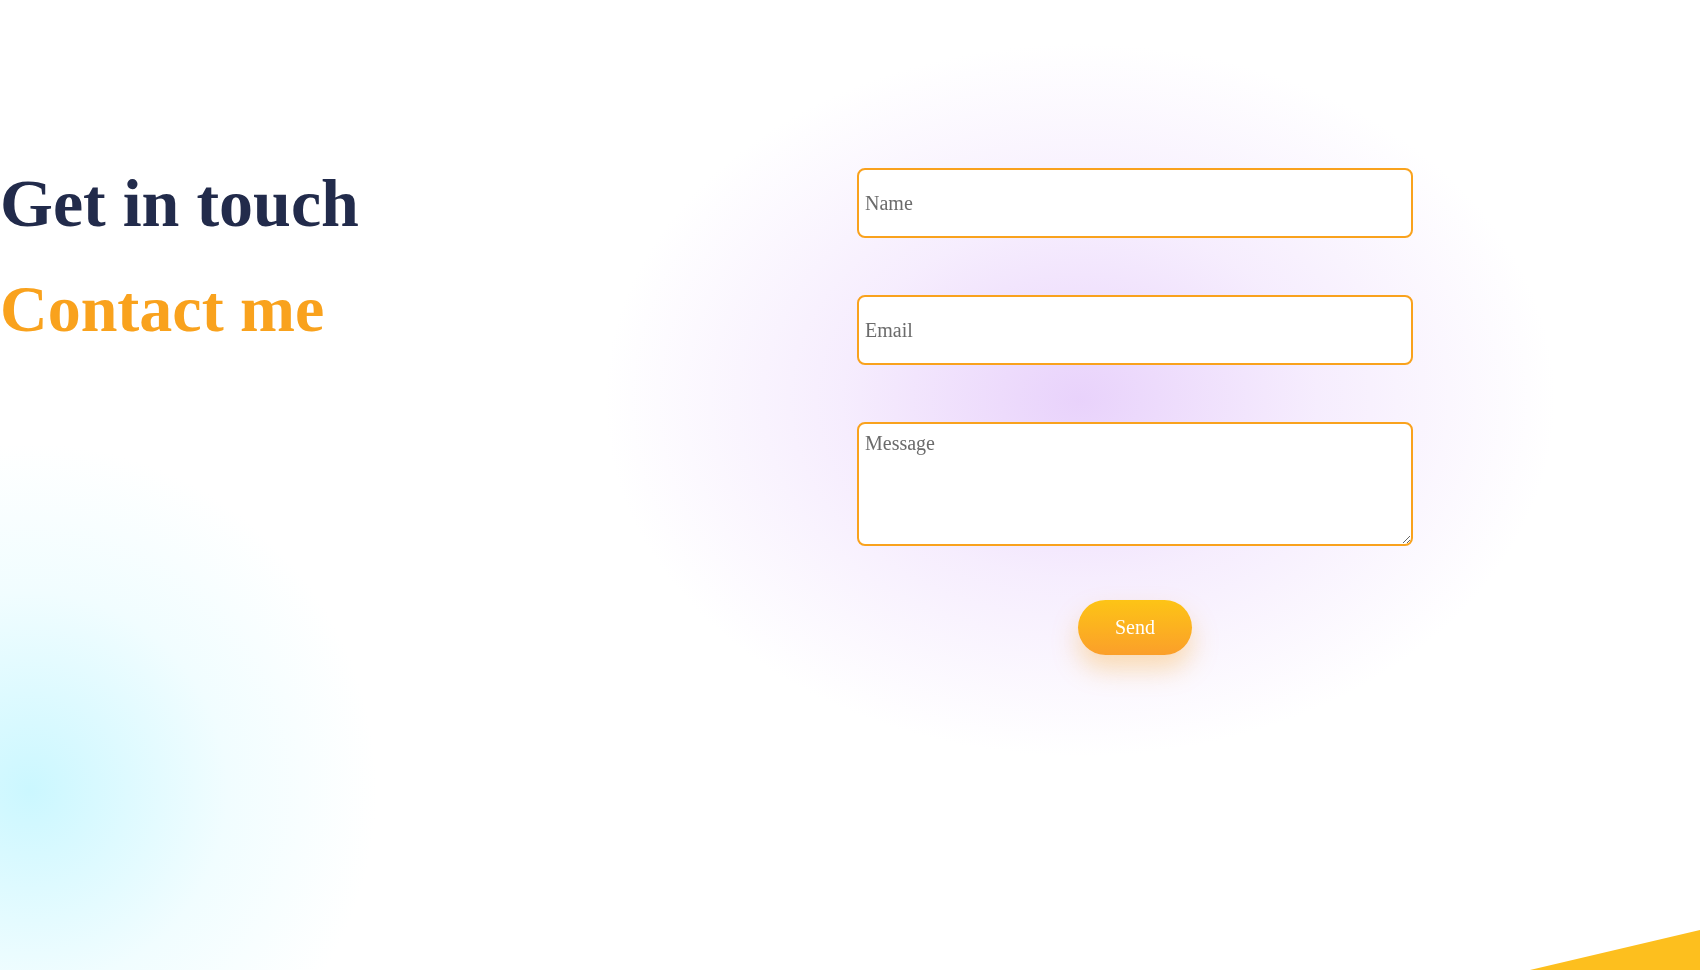 Image resolution: width=1700 pixels, height=970 pixels. I want to click on send-button: Send, so click(1135, 627).